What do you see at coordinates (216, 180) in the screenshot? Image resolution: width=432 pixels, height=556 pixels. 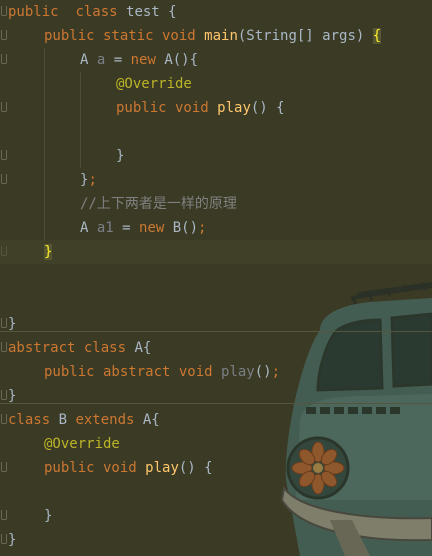 I see `code-line: };` at bounding box center [216, 180].